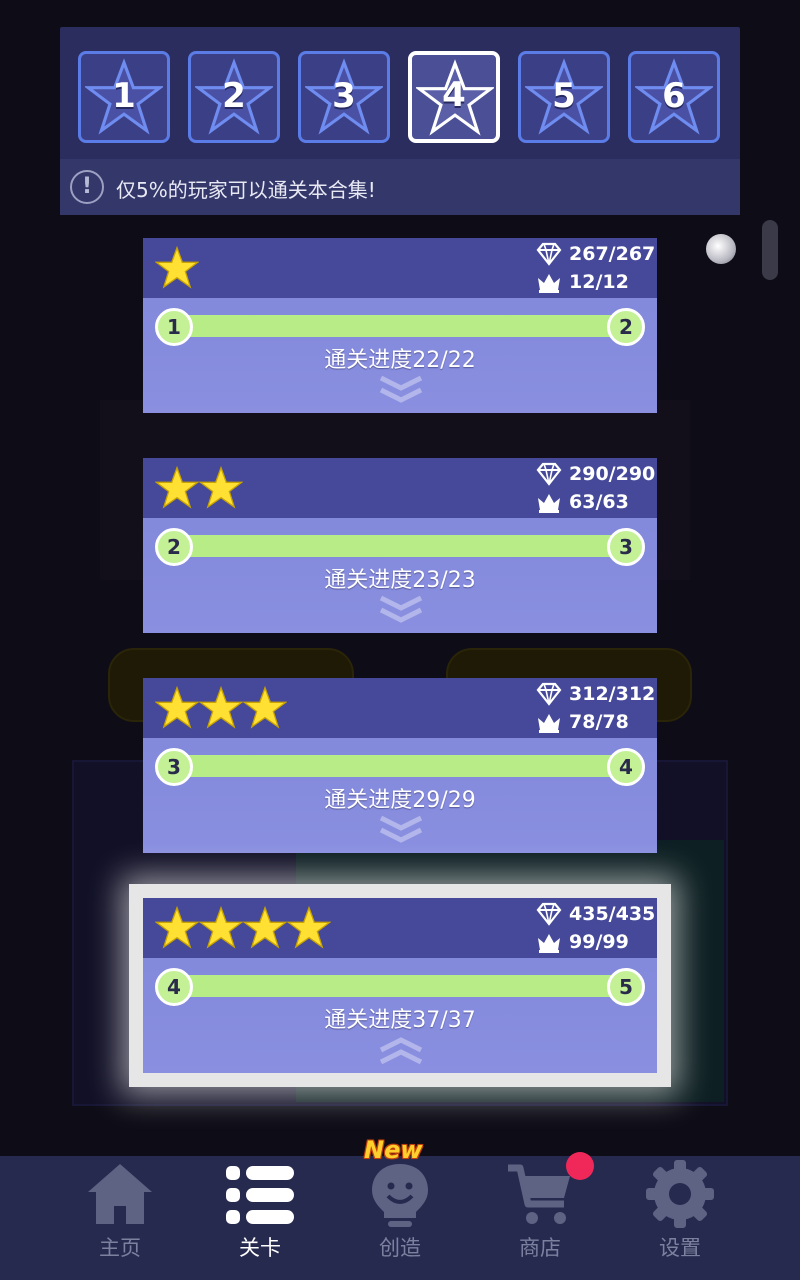  What do you see at coordinates (612, 254) in the screenshot?
I see `gem-count-value: 267/267` at bounding box center [612, 254].